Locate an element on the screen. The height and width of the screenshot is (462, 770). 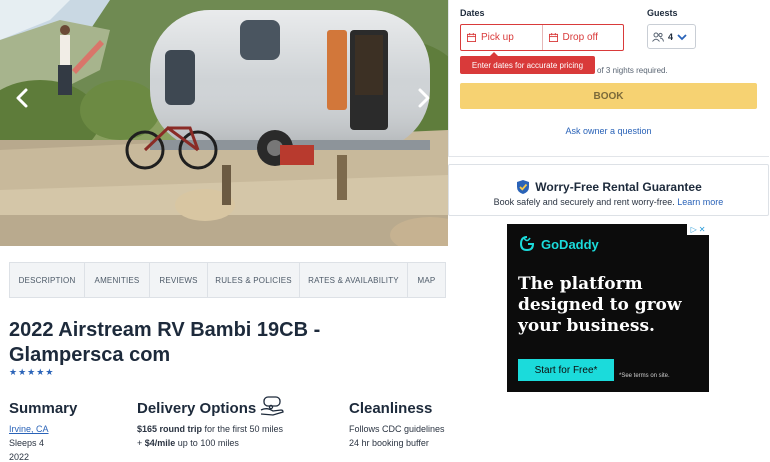
delivery-trailer-icon is located at coordinates (272, 406).